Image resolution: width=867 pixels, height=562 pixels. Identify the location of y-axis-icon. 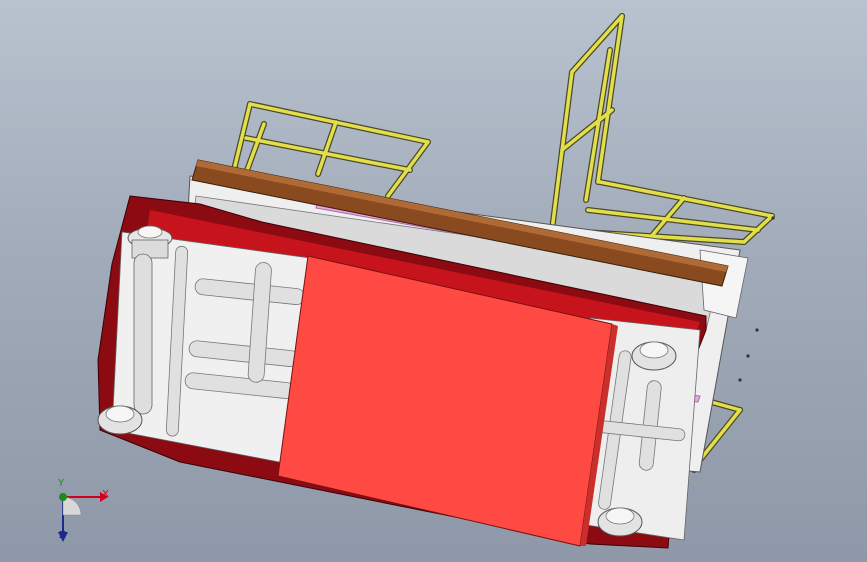
(63, 497).